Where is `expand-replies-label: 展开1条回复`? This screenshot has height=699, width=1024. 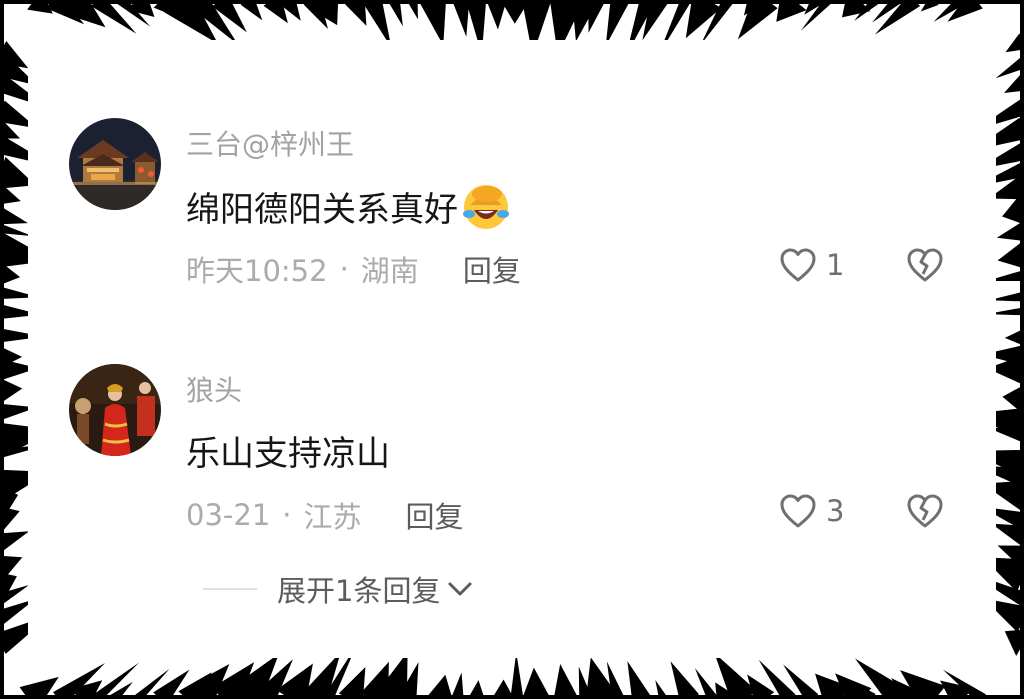
expand-replies-label: 展开1条回复 is located at coordinates (359, 591).